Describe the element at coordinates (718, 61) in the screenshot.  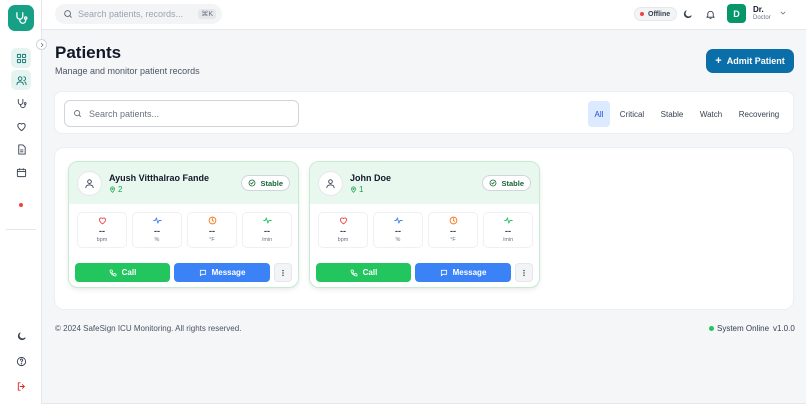
I see `plus-icon: +` at that location.